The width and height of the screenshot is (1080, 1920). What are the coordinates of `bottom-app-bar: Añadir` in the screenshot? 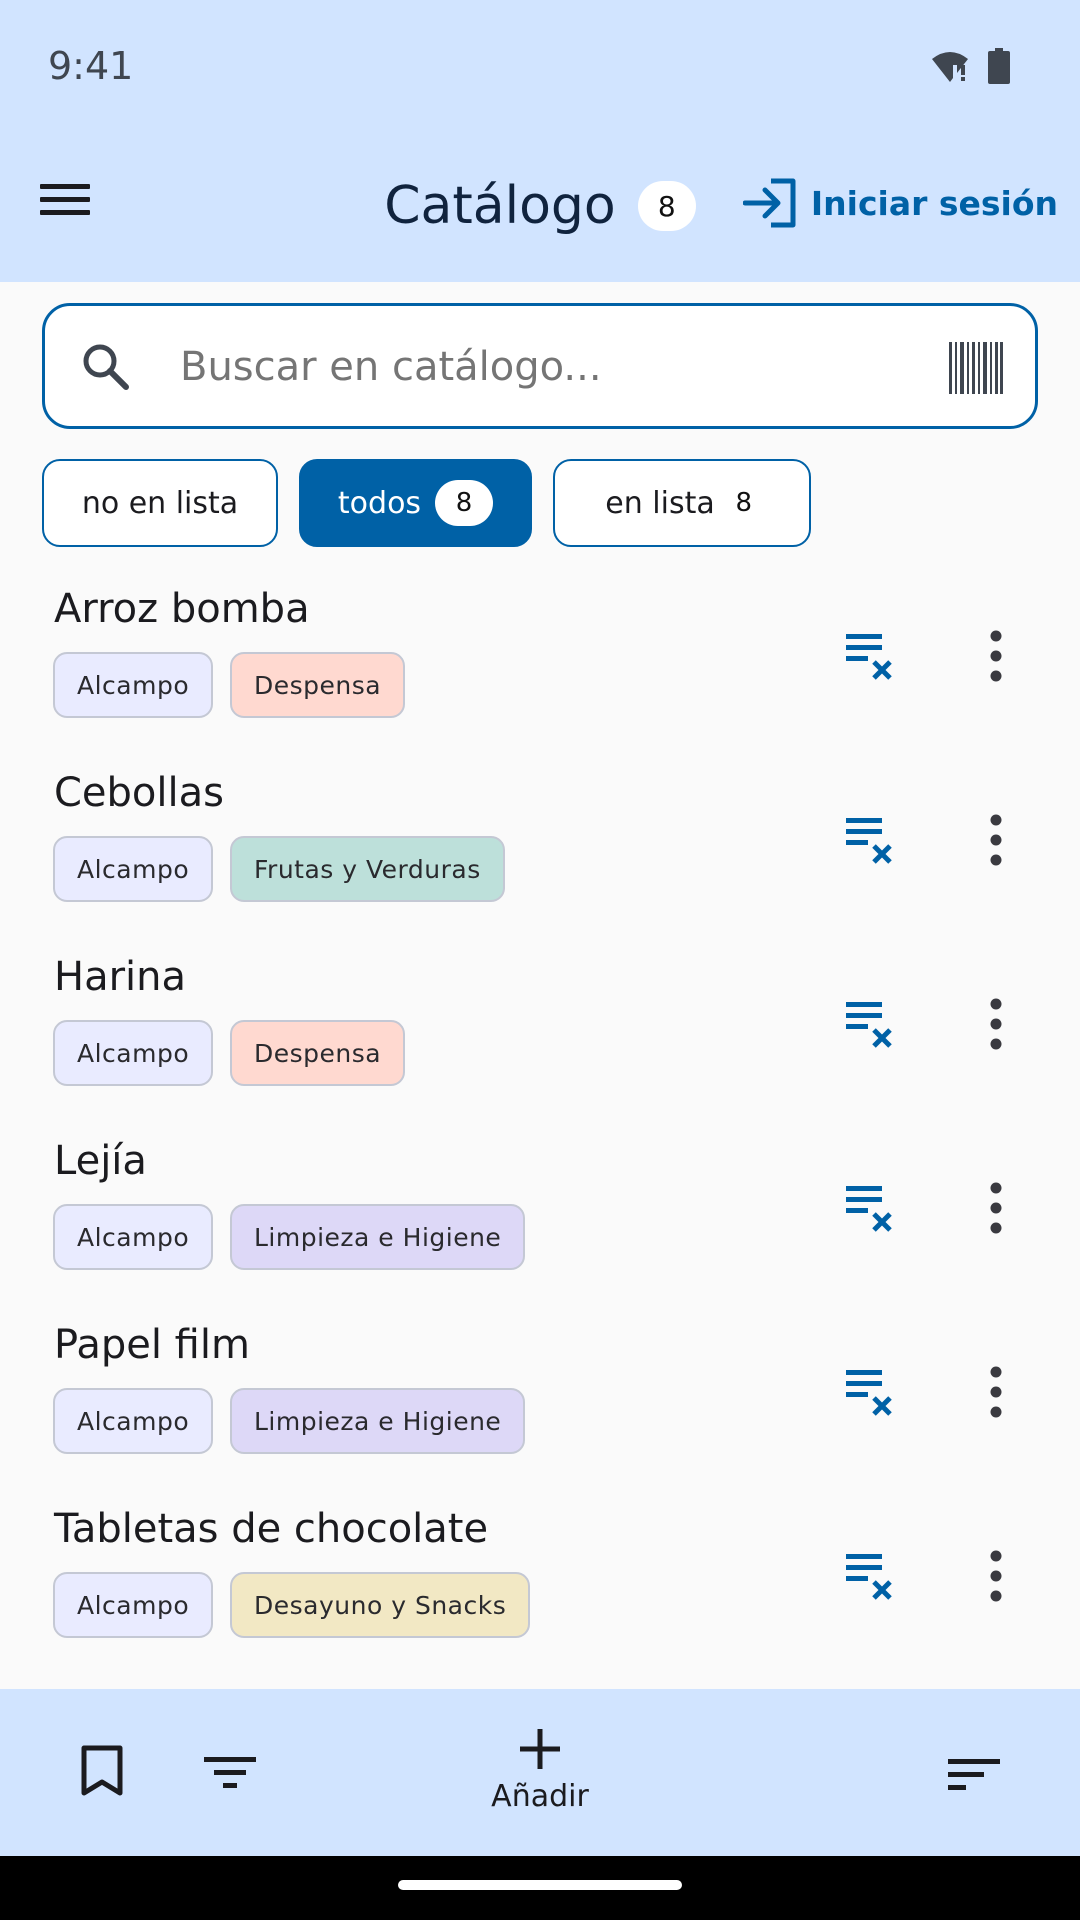 It's located at (540, 1772).